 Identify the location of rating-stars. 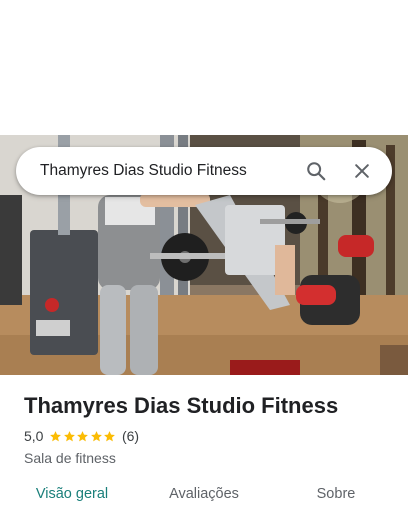
(83, 436).